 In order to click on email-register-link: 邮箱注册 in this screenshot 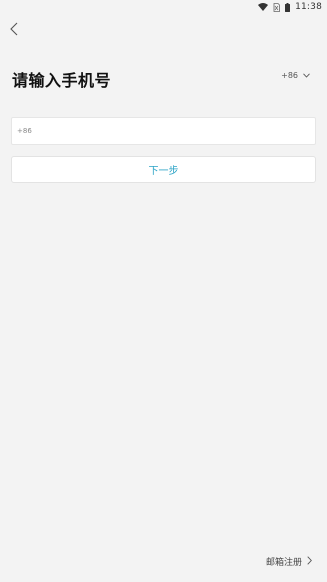, I will do `click(289, 561)`.